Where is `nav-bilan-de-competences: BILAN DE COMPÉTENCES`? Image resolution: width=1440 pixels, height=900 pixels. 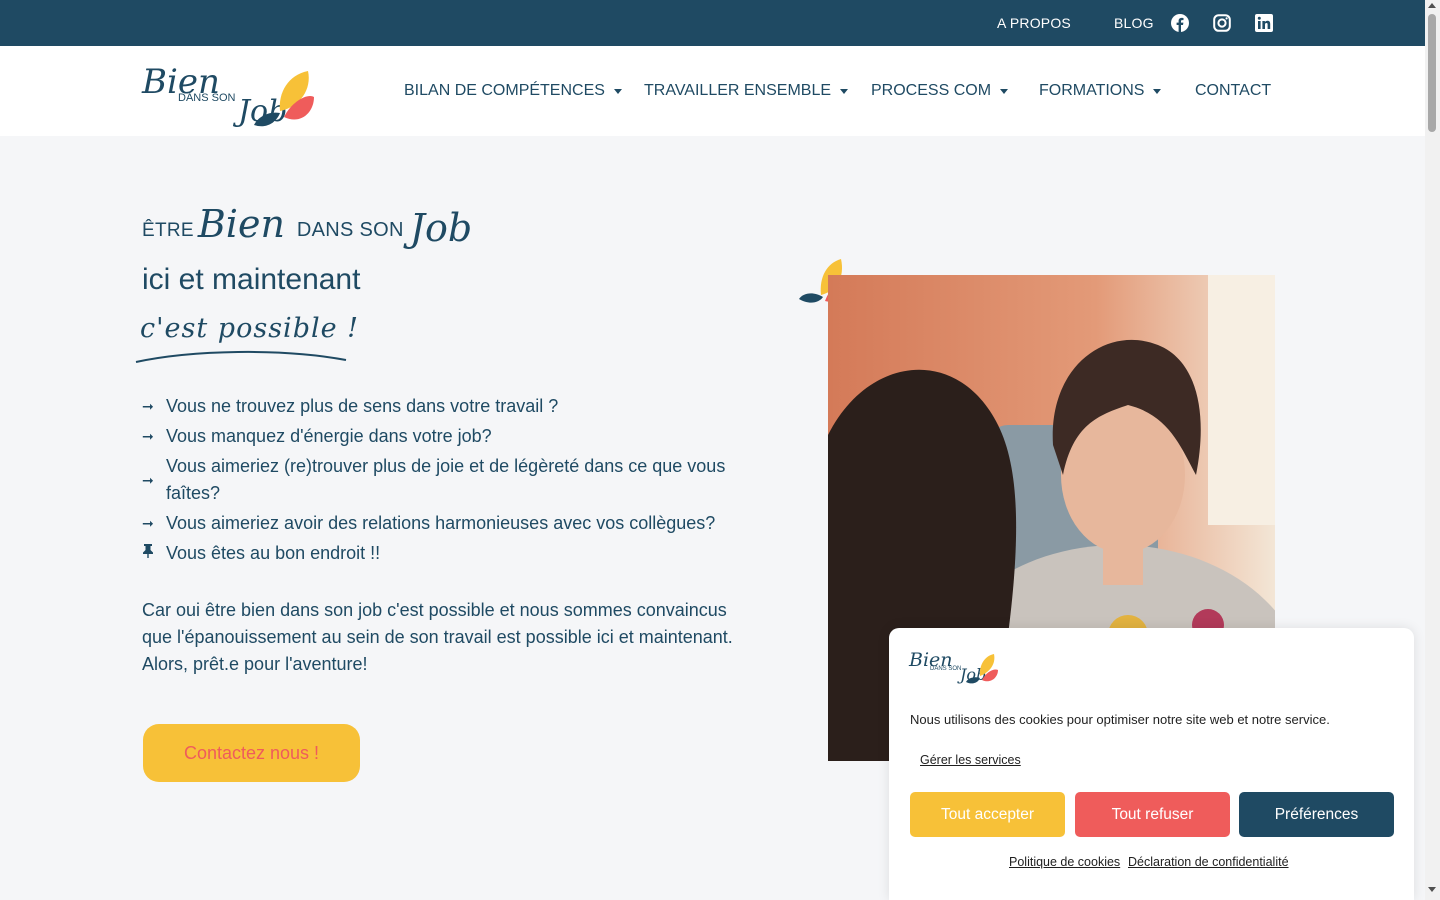
nav-bilan-de-competences: BILAN DE COMPÉTENCES is located at coordinates (513, 91).